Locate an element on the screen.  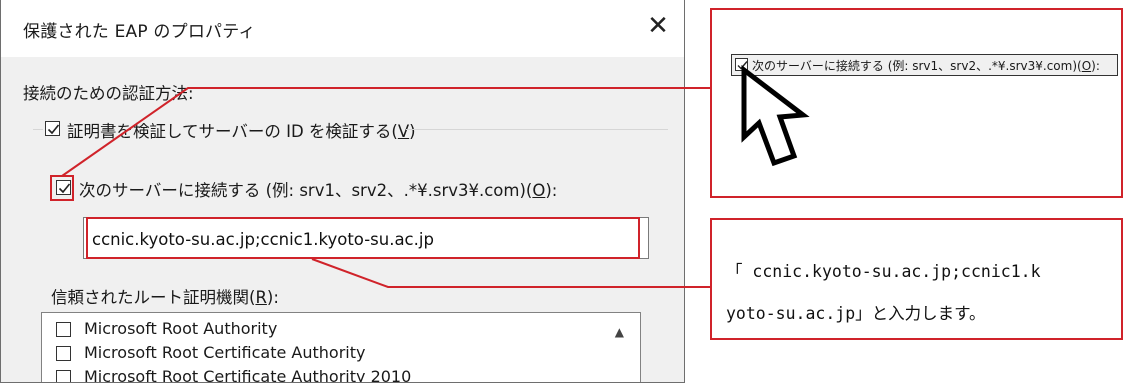
verify-cert-label: 証明書を検証してサーバーの ID を検証する(V) is located at coordinates (241, 130).